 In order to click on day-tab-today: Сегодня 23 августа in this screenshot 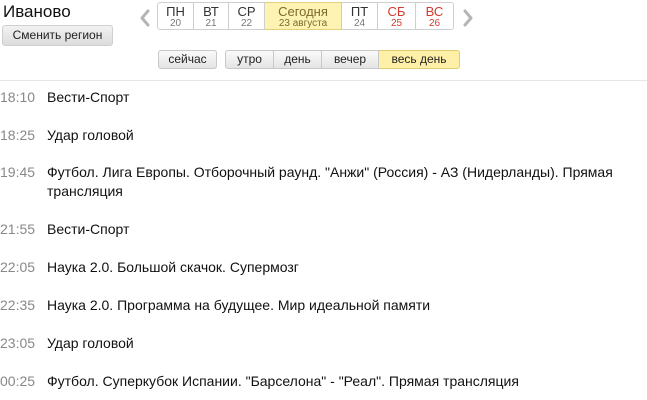, I will do `click(303, 16)`.